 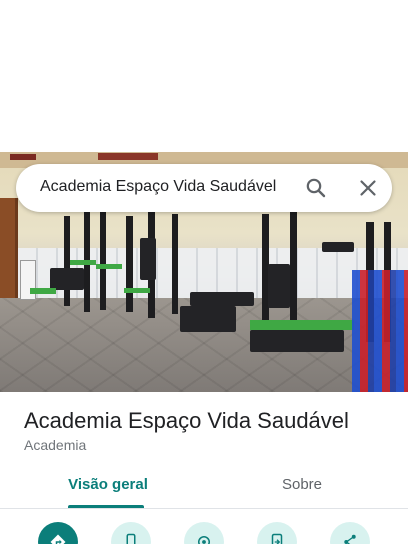 I want to click on photo-bar, so click(x=338, y=247).